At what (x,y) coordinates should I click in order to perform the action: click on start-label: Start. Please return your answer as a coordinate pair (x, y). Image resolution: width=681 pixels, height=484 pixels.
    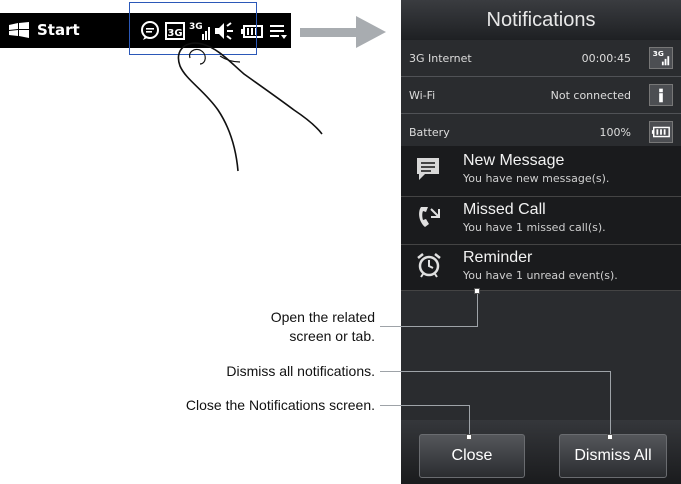
    Looking at the image, I should click on (58, 30).